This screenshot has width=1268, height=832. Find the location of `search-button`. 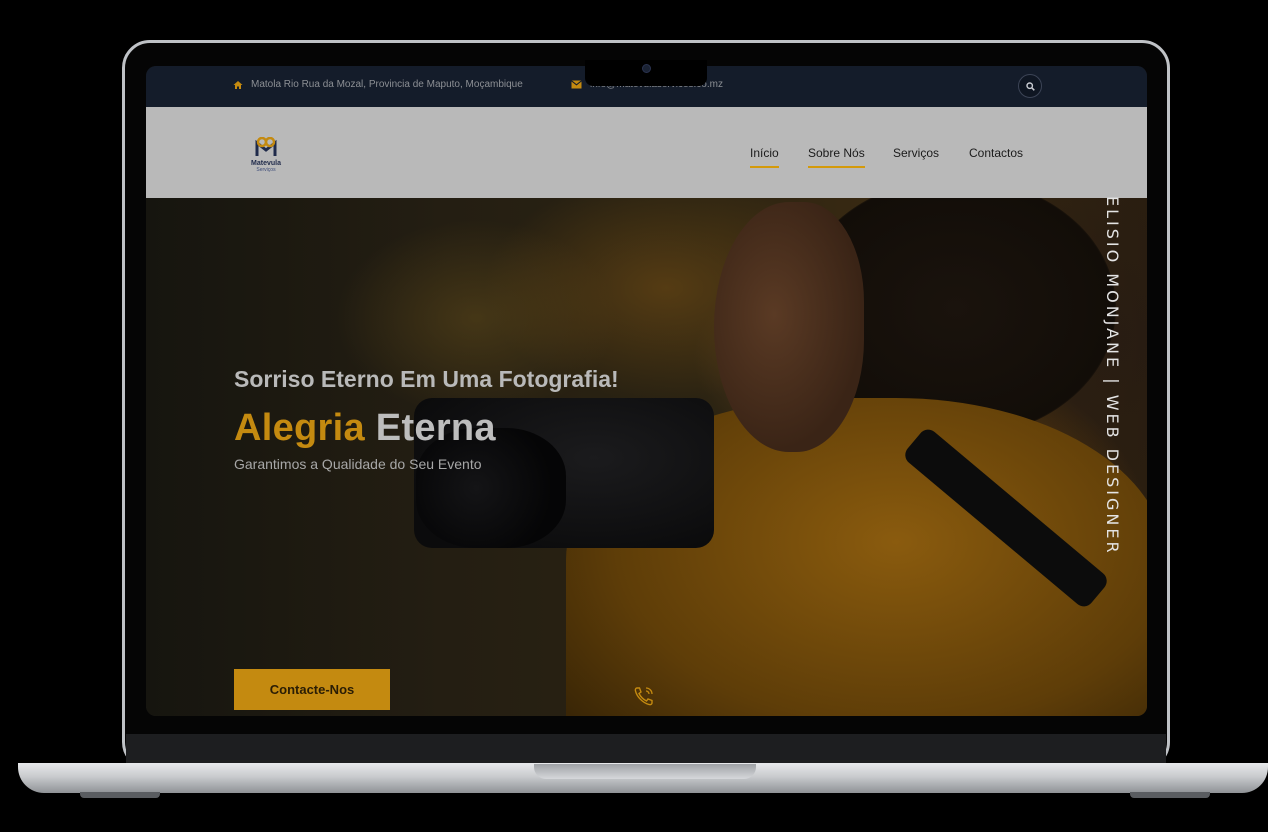

search-button is located at coordinates (1030, 86).